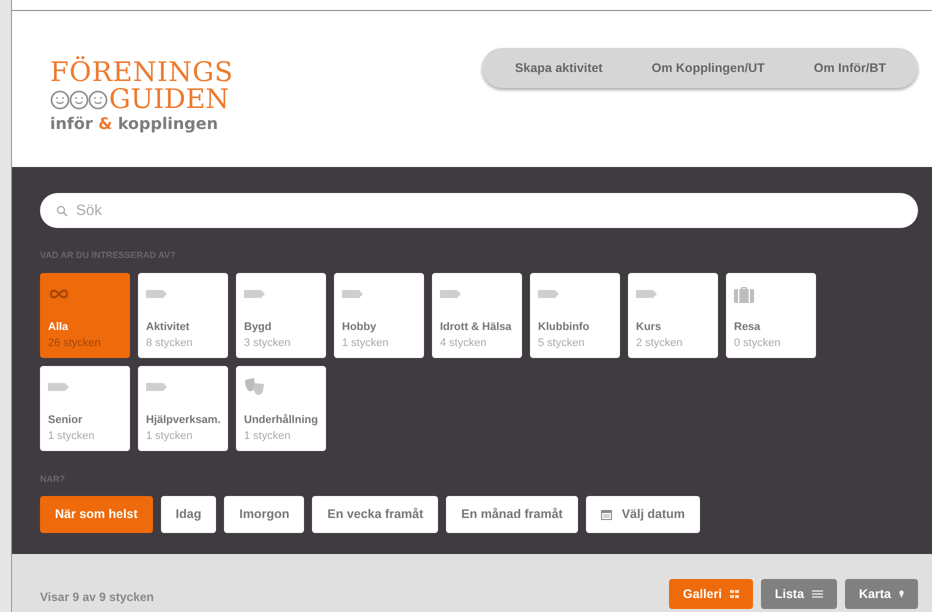 The image size is (932, 612). What do you see at coordinates (512, 514) in the screenshot?
I see `date-filter-button: En månad framåt` at bounding box center [512, 514].